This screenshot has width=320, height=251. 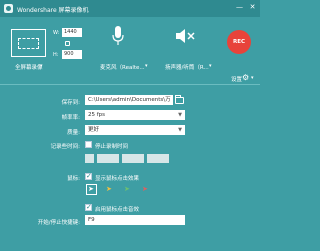 I want to click on hours-input, so click(x=108, y=158).